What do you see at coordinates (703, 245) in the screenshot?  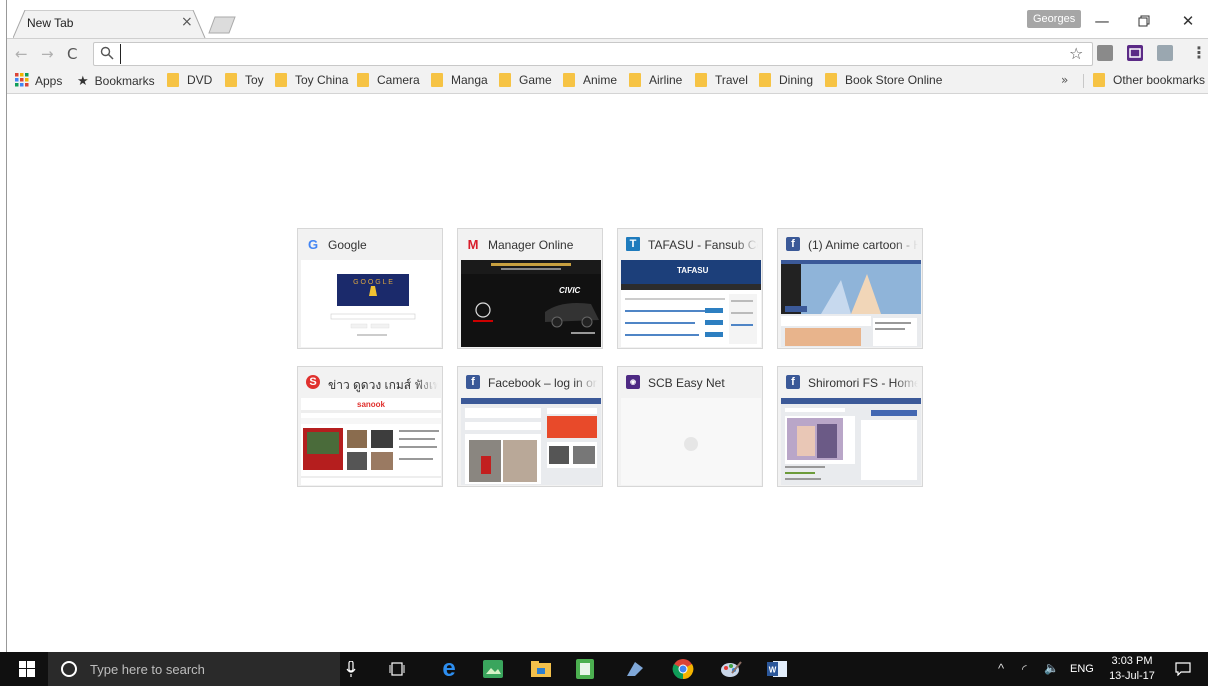 I see `tile-title: TAFASU - Fansub Co` at bounding box center [703, 245].